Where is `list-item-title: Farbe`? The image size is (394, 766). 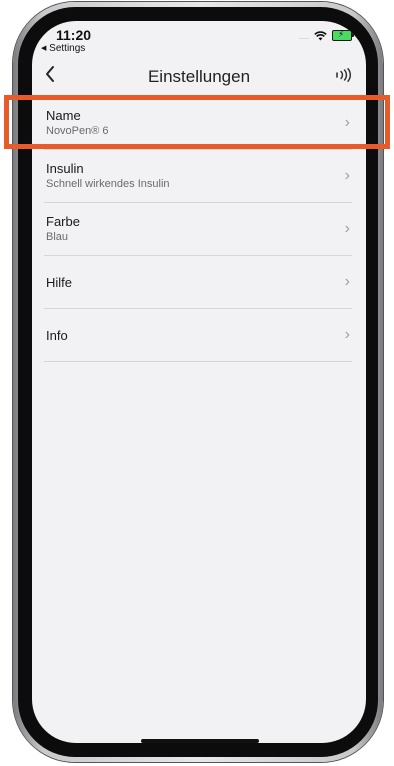 list-item-title: Farbe is located at coordinates (63, 221).